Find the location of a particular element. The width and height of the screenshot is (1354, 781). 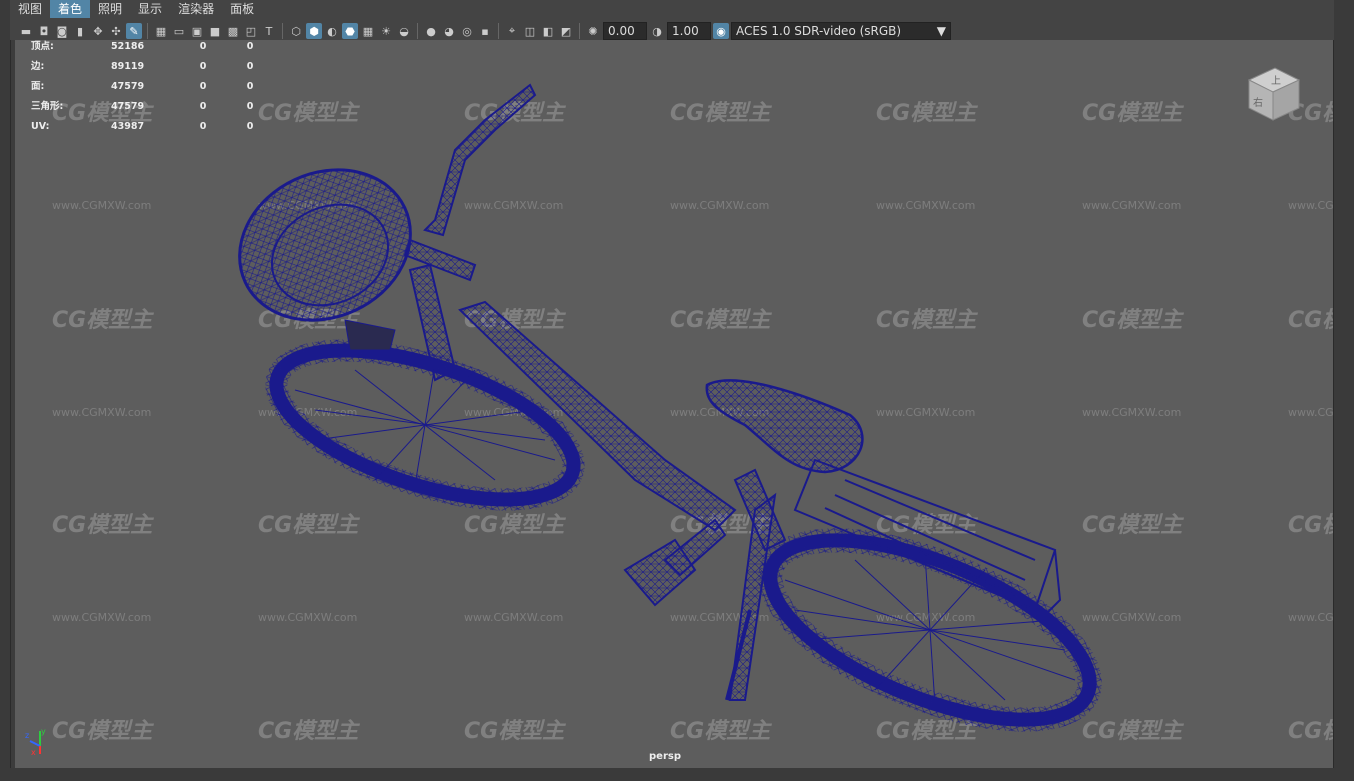

bottom-bar is located at coordinates (677, 774).